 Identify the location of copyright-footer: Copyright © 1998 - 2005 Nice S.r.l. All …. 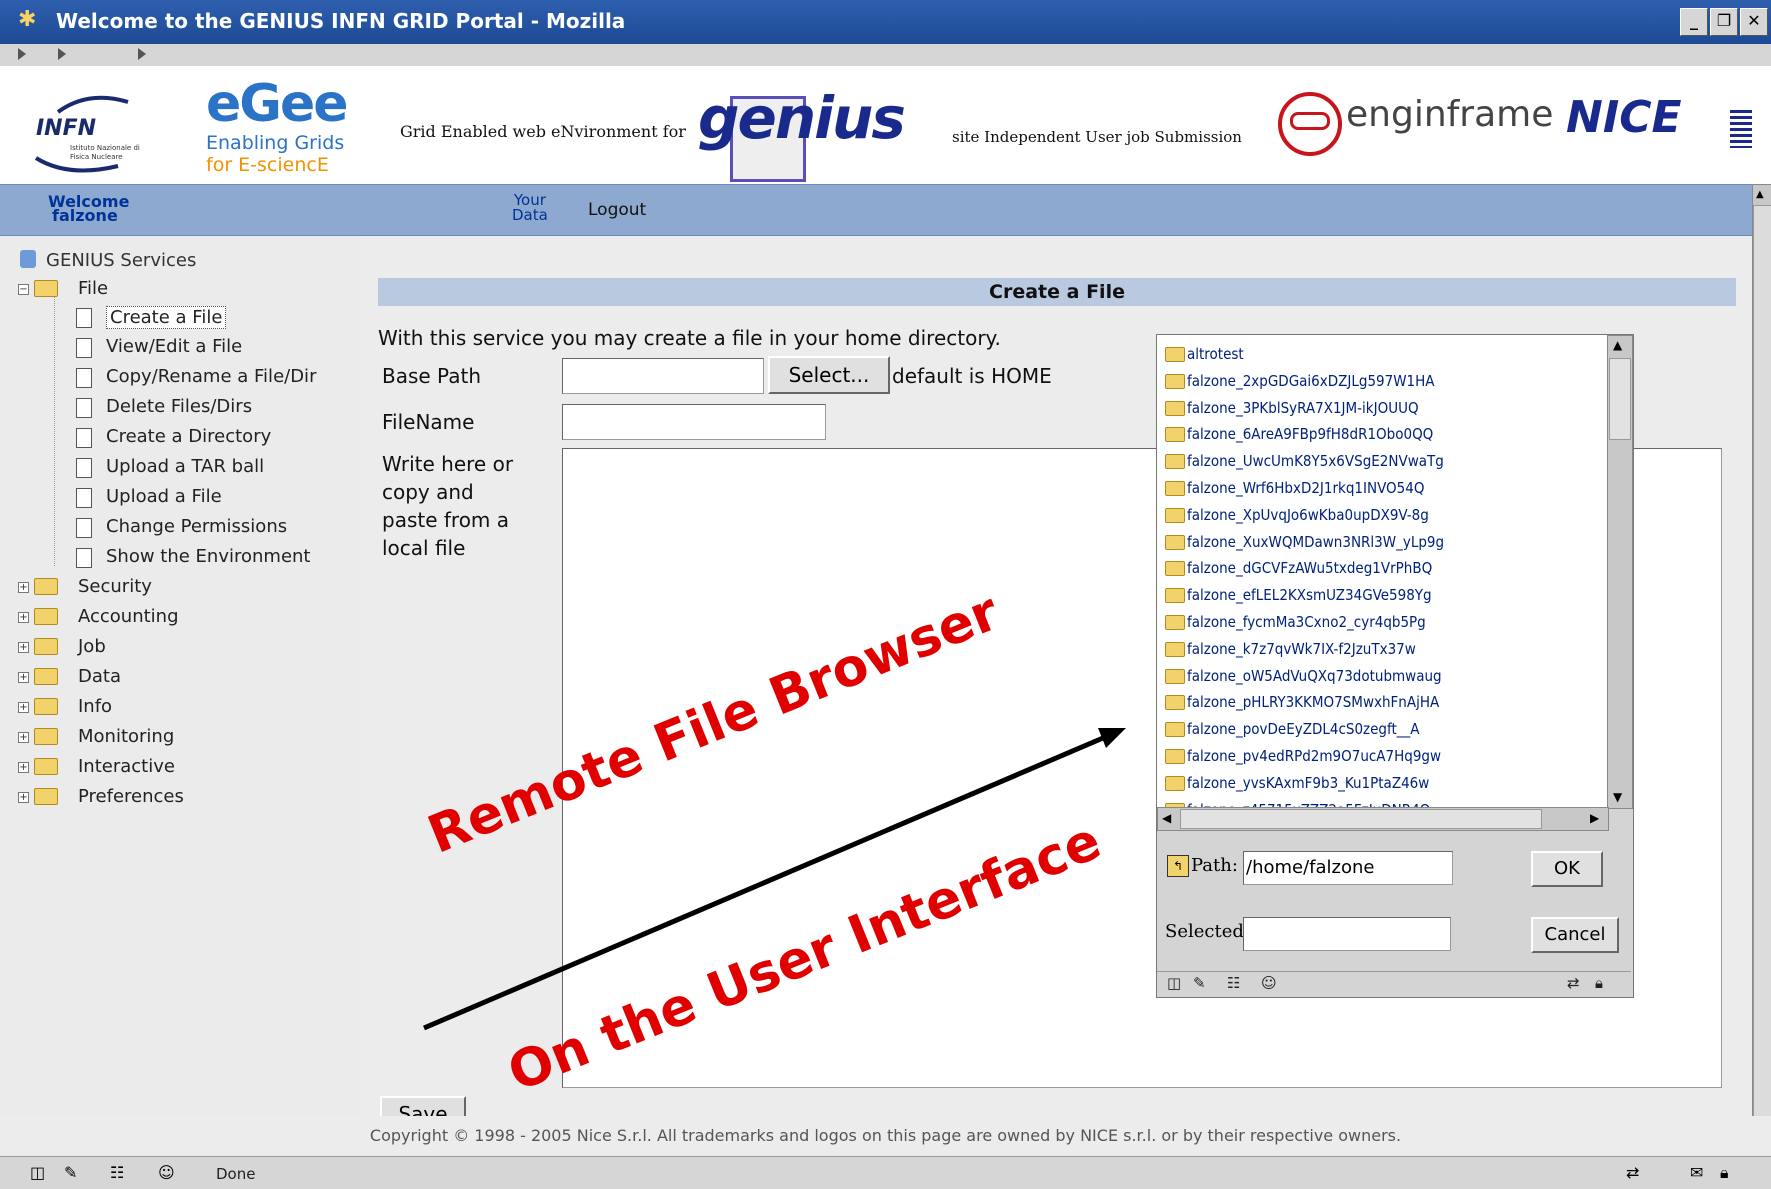
(885, 1136).